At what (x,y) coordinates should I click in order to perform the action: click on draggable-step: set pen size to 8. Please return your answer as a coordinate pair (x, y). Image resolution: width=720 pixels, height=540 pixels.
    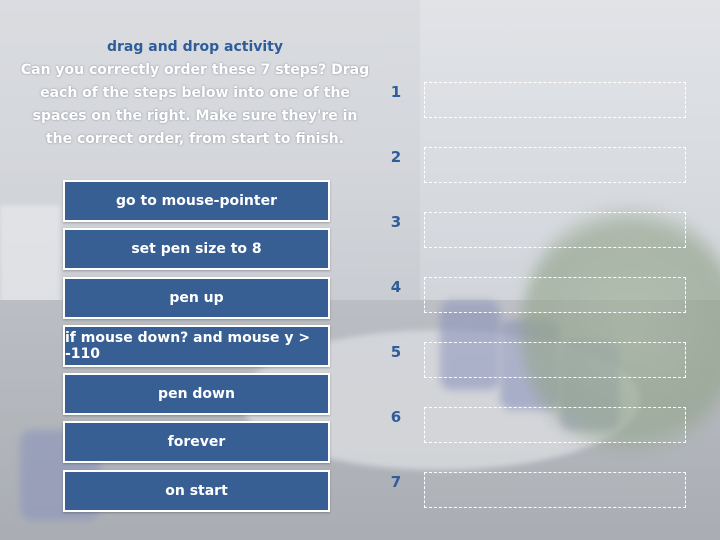
    Looking at the image, I should click on (196, 249).